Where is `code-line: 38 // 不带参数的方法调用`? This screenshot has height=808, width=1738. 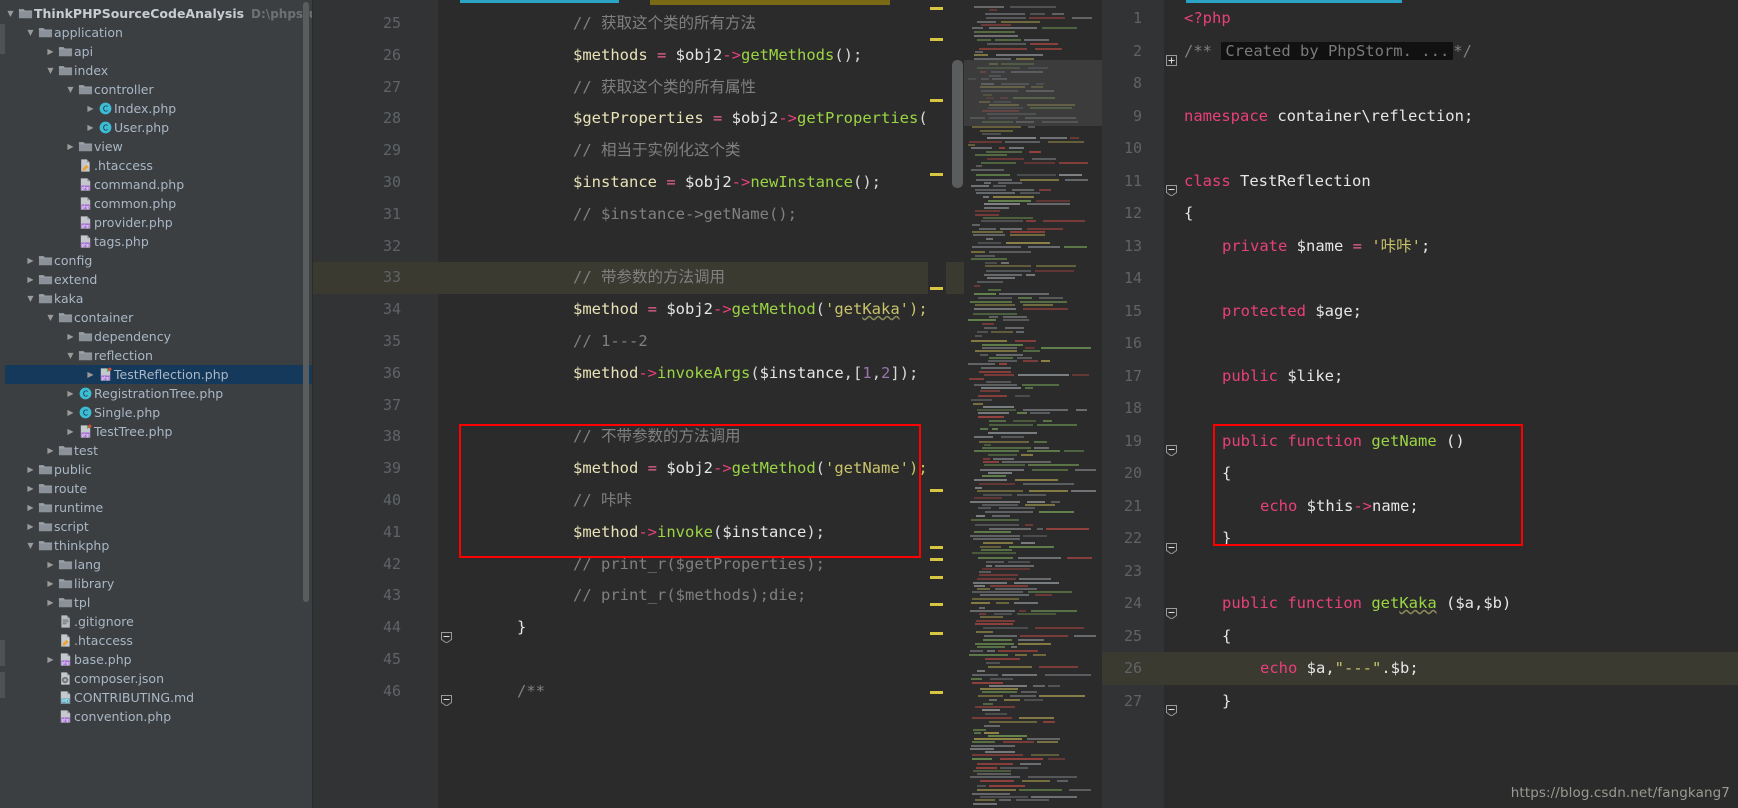 code-line: 38 // 不带参数的方法调用 is located at coordinates (638, 437).